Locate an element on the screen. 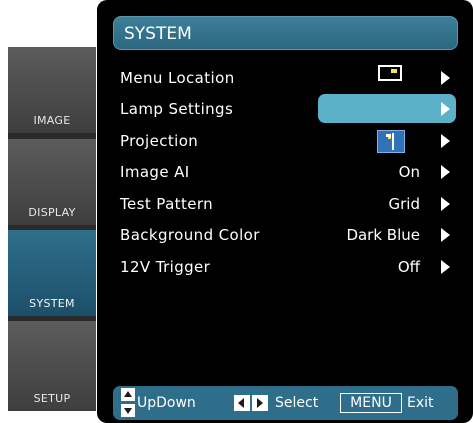  updown-hint: UpDown is located at coordinates (166, 403).